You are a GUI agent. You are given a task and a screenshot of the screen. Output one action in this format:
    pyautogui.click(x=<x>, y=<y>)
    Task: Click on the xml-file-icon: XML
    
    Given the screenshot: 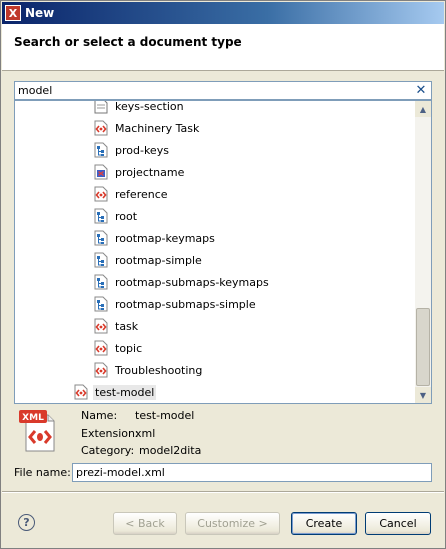 What is the action you would take?
    pyautogui.click(x=38, y=432)
    